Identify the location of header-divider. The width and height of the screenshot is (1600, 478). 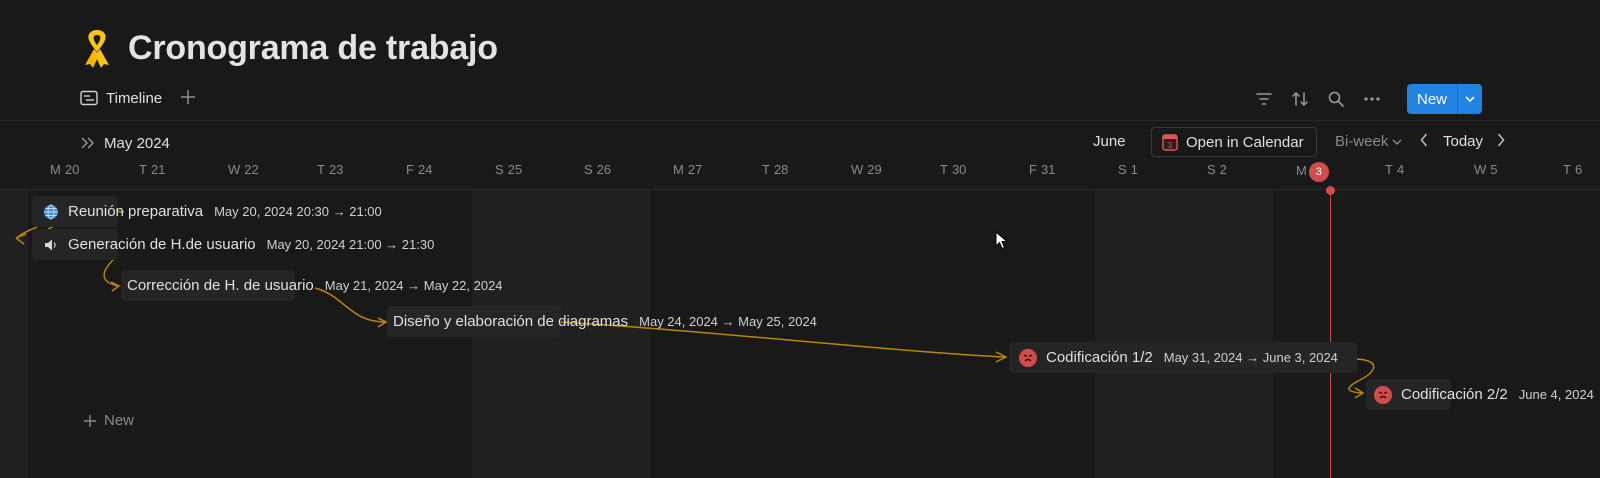
(800, 120).